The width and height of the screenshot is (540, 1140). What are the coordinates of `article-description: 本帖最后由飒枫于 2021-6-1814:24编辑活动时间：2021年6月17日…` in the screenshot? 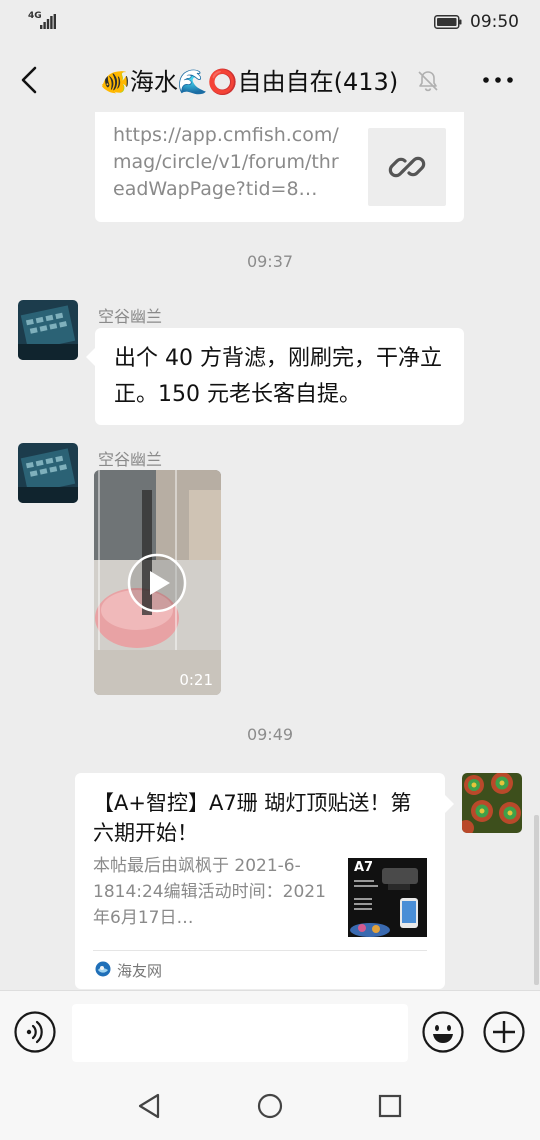 It's located at (209, 892).